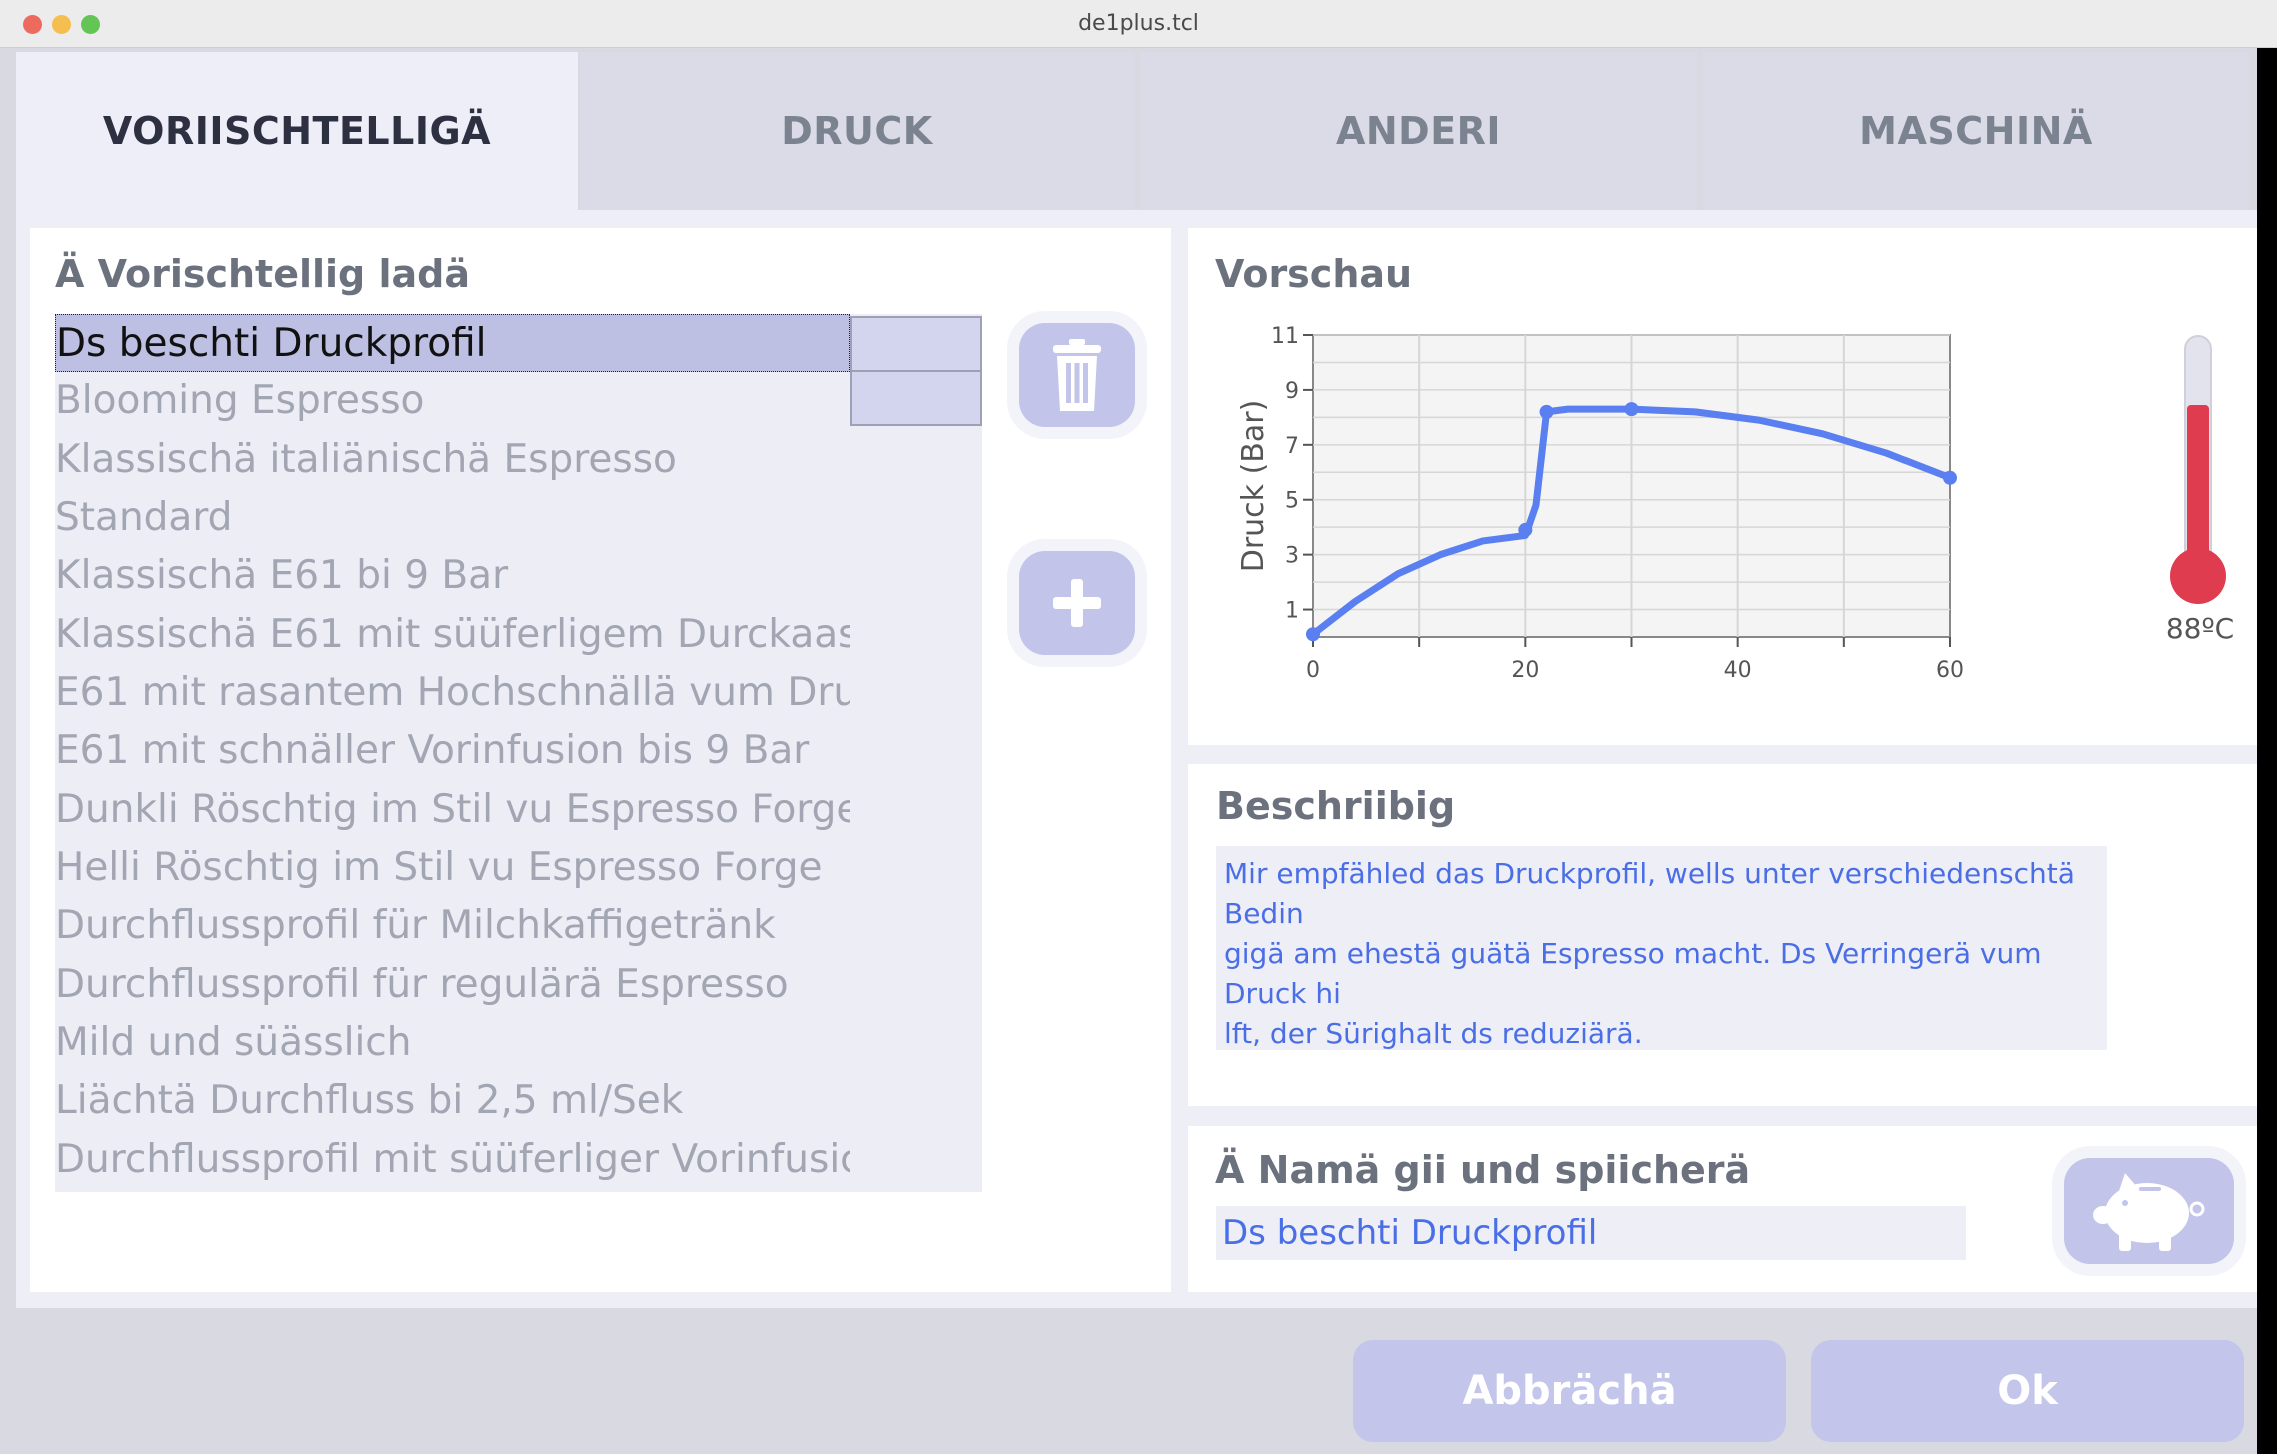 The height and width of the screenshot is (1454, 2277). I want to click on delete-preset-button, so click(1077, 375).